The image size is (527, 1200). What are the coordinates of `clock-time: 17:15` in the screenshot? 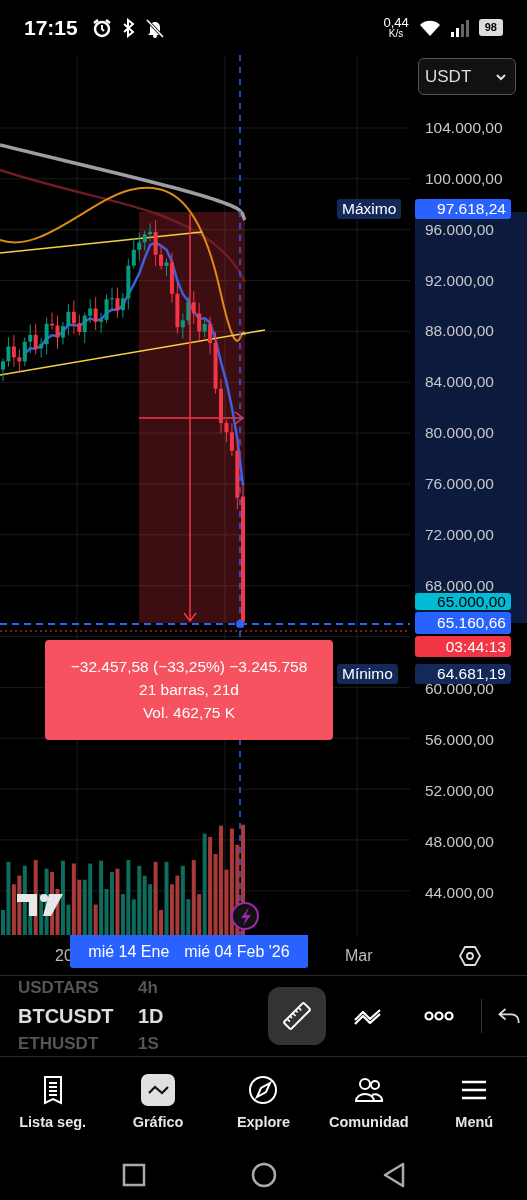 It's located at (51, 27).